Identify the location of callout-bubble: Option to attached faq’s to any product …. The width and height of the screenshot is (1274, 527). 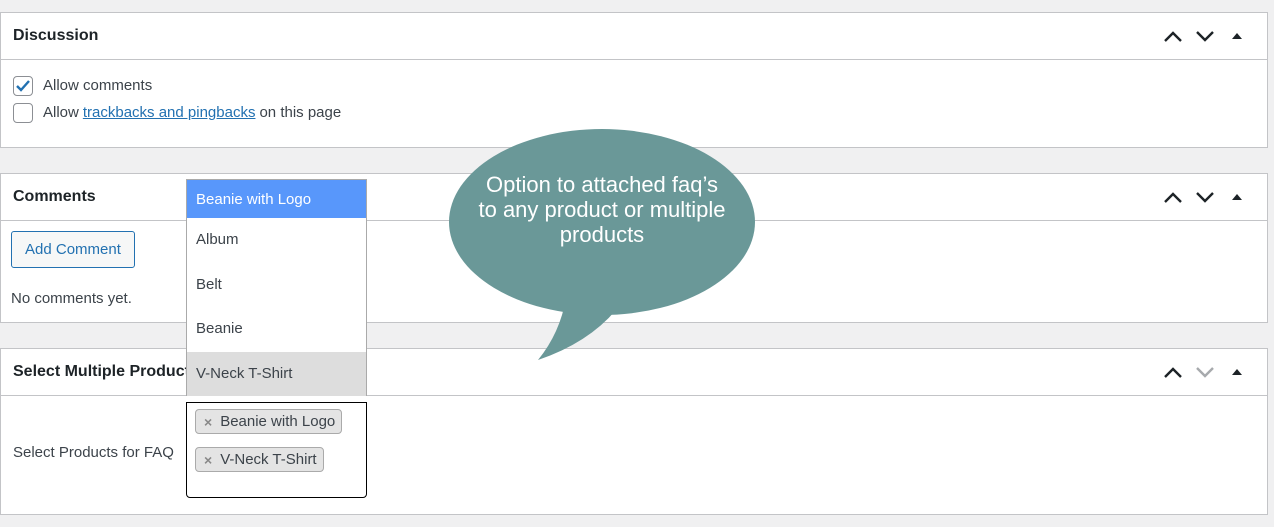
(602, 244).